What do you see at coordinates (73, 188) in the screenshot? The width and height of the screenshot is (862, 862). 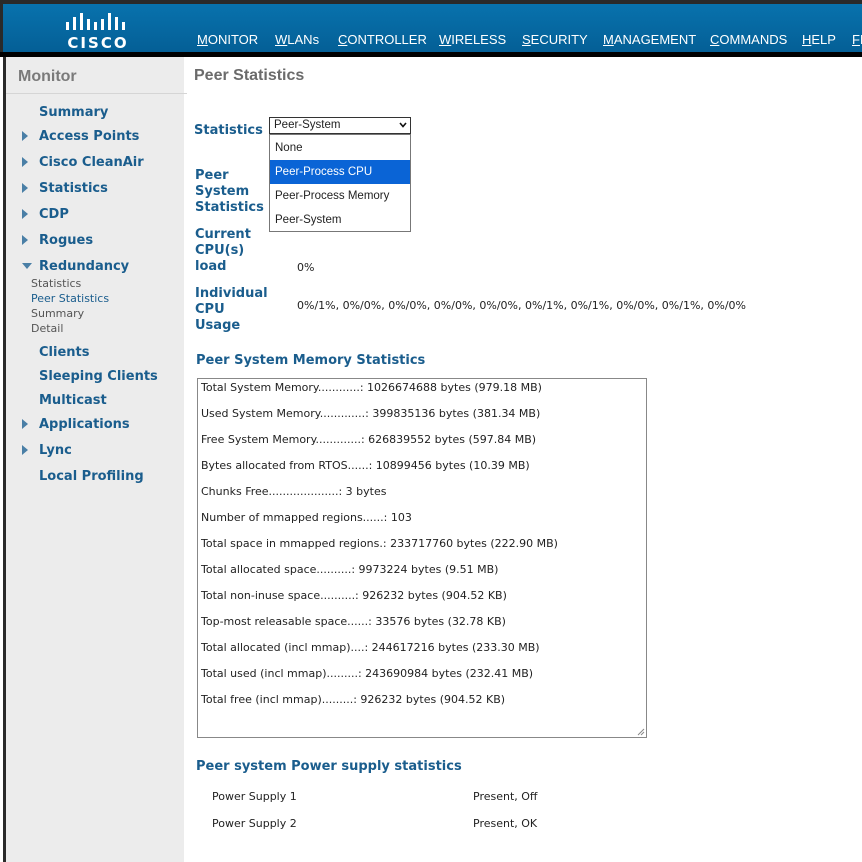 I see `sidebar-item-statistics: Statistics` at bounding box center [73, 188].